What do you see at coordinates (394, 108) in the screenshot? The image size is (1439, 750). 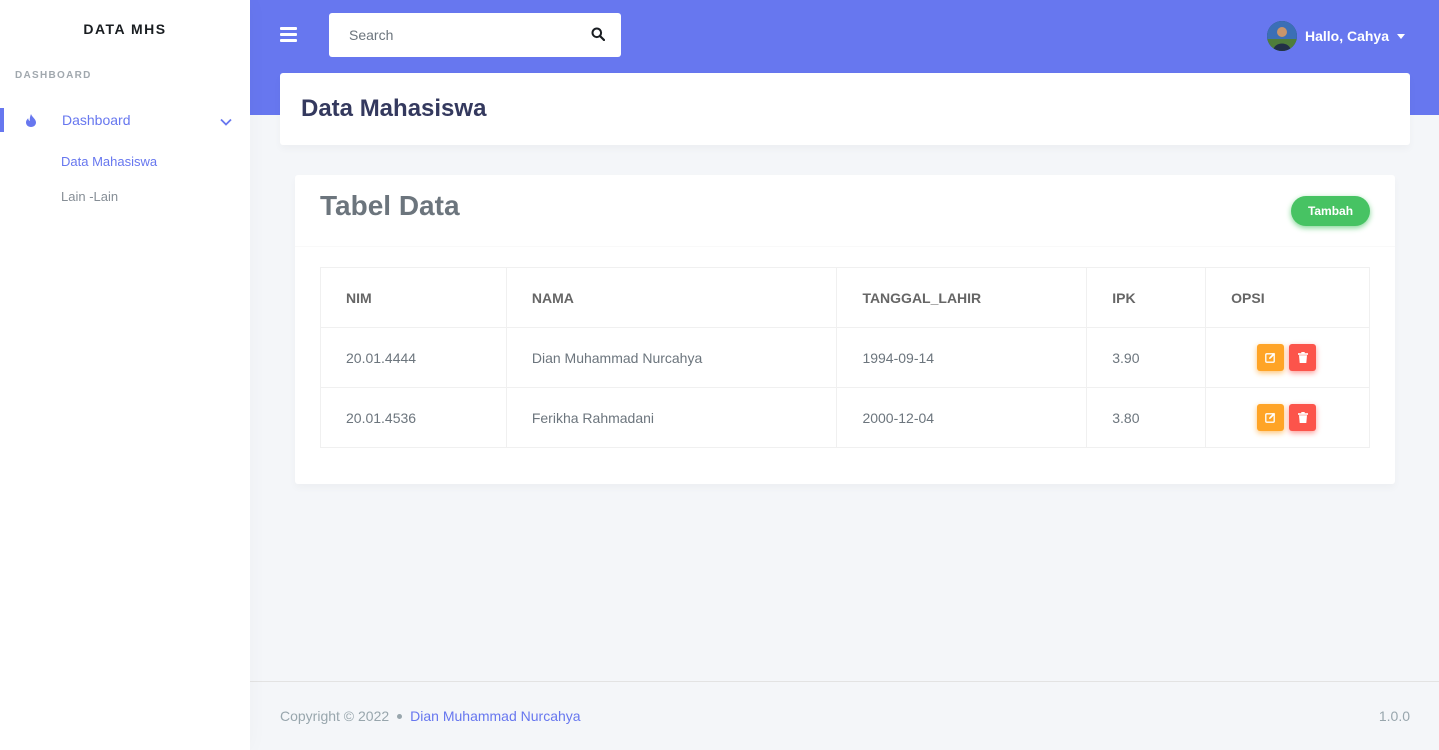 I see `page-title: Data Mahasiswa` at bounding box center [394, 108].